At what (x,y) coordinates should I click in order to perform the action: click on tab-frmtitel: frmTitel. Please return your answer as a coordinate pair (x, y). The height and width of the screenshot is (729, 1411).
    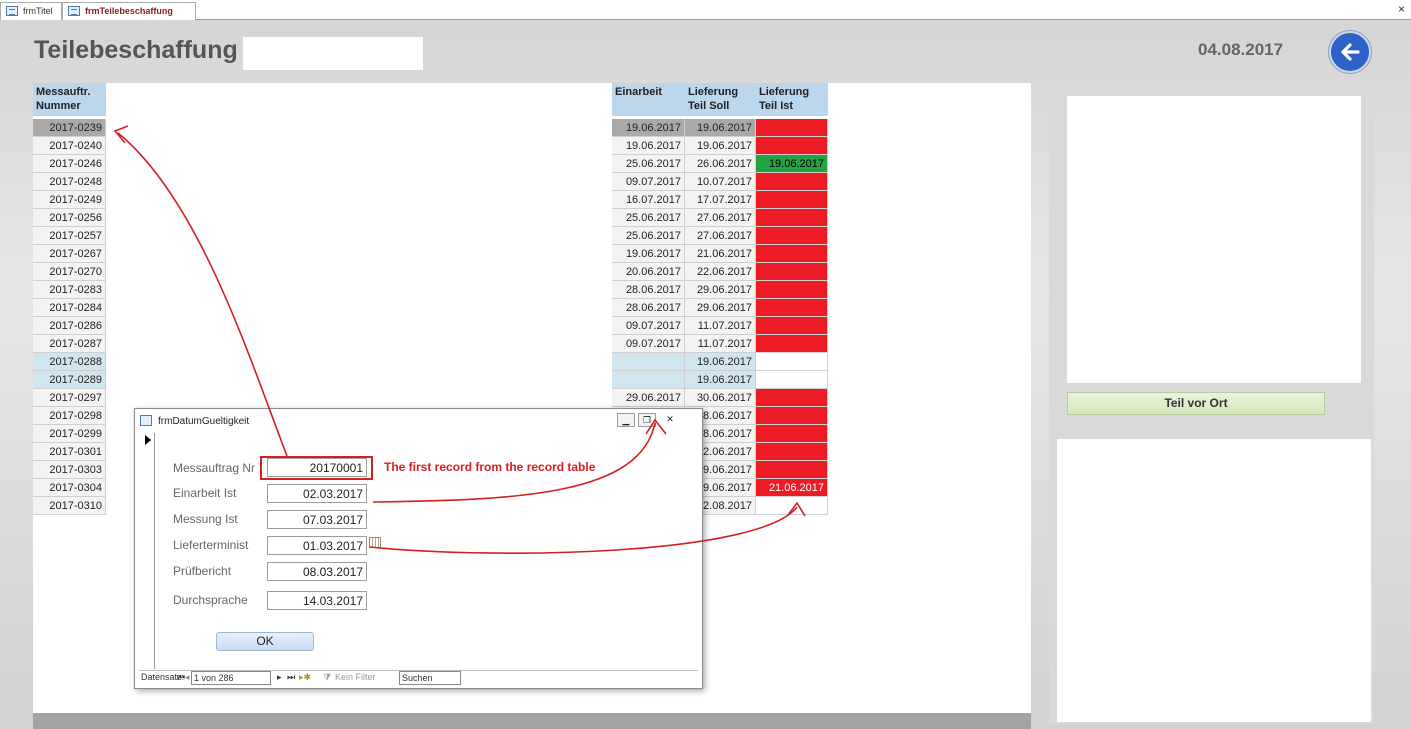
    Looking at the image, I should click on (31, 11).